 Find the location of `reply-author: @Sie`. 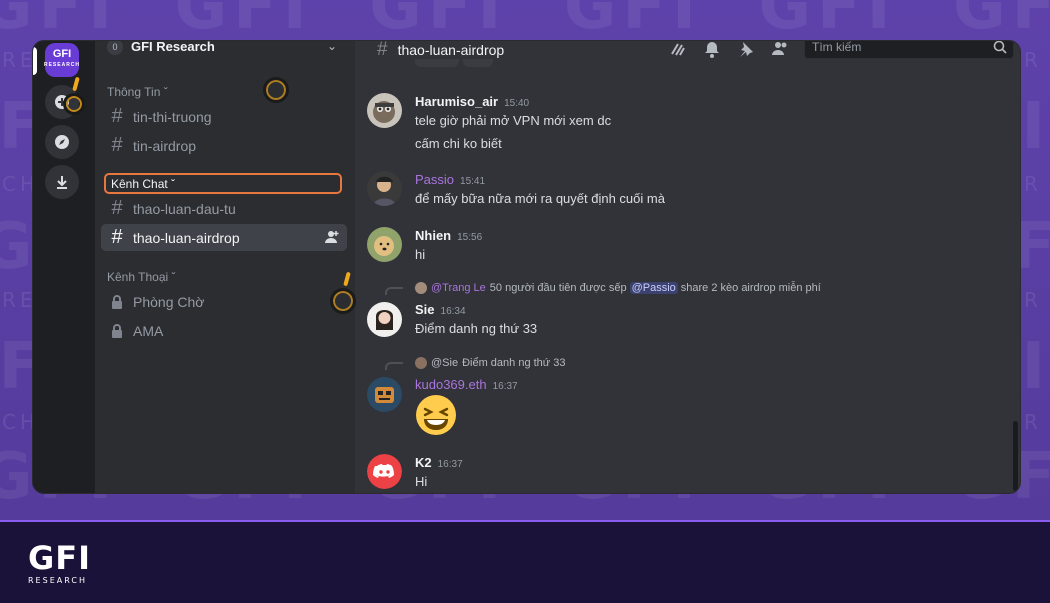

reply-author: @Sie is located at coordinates (445, 363).